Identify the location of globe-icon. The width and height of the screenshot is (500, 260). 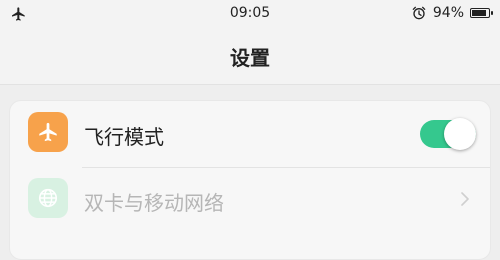
(48, 198).